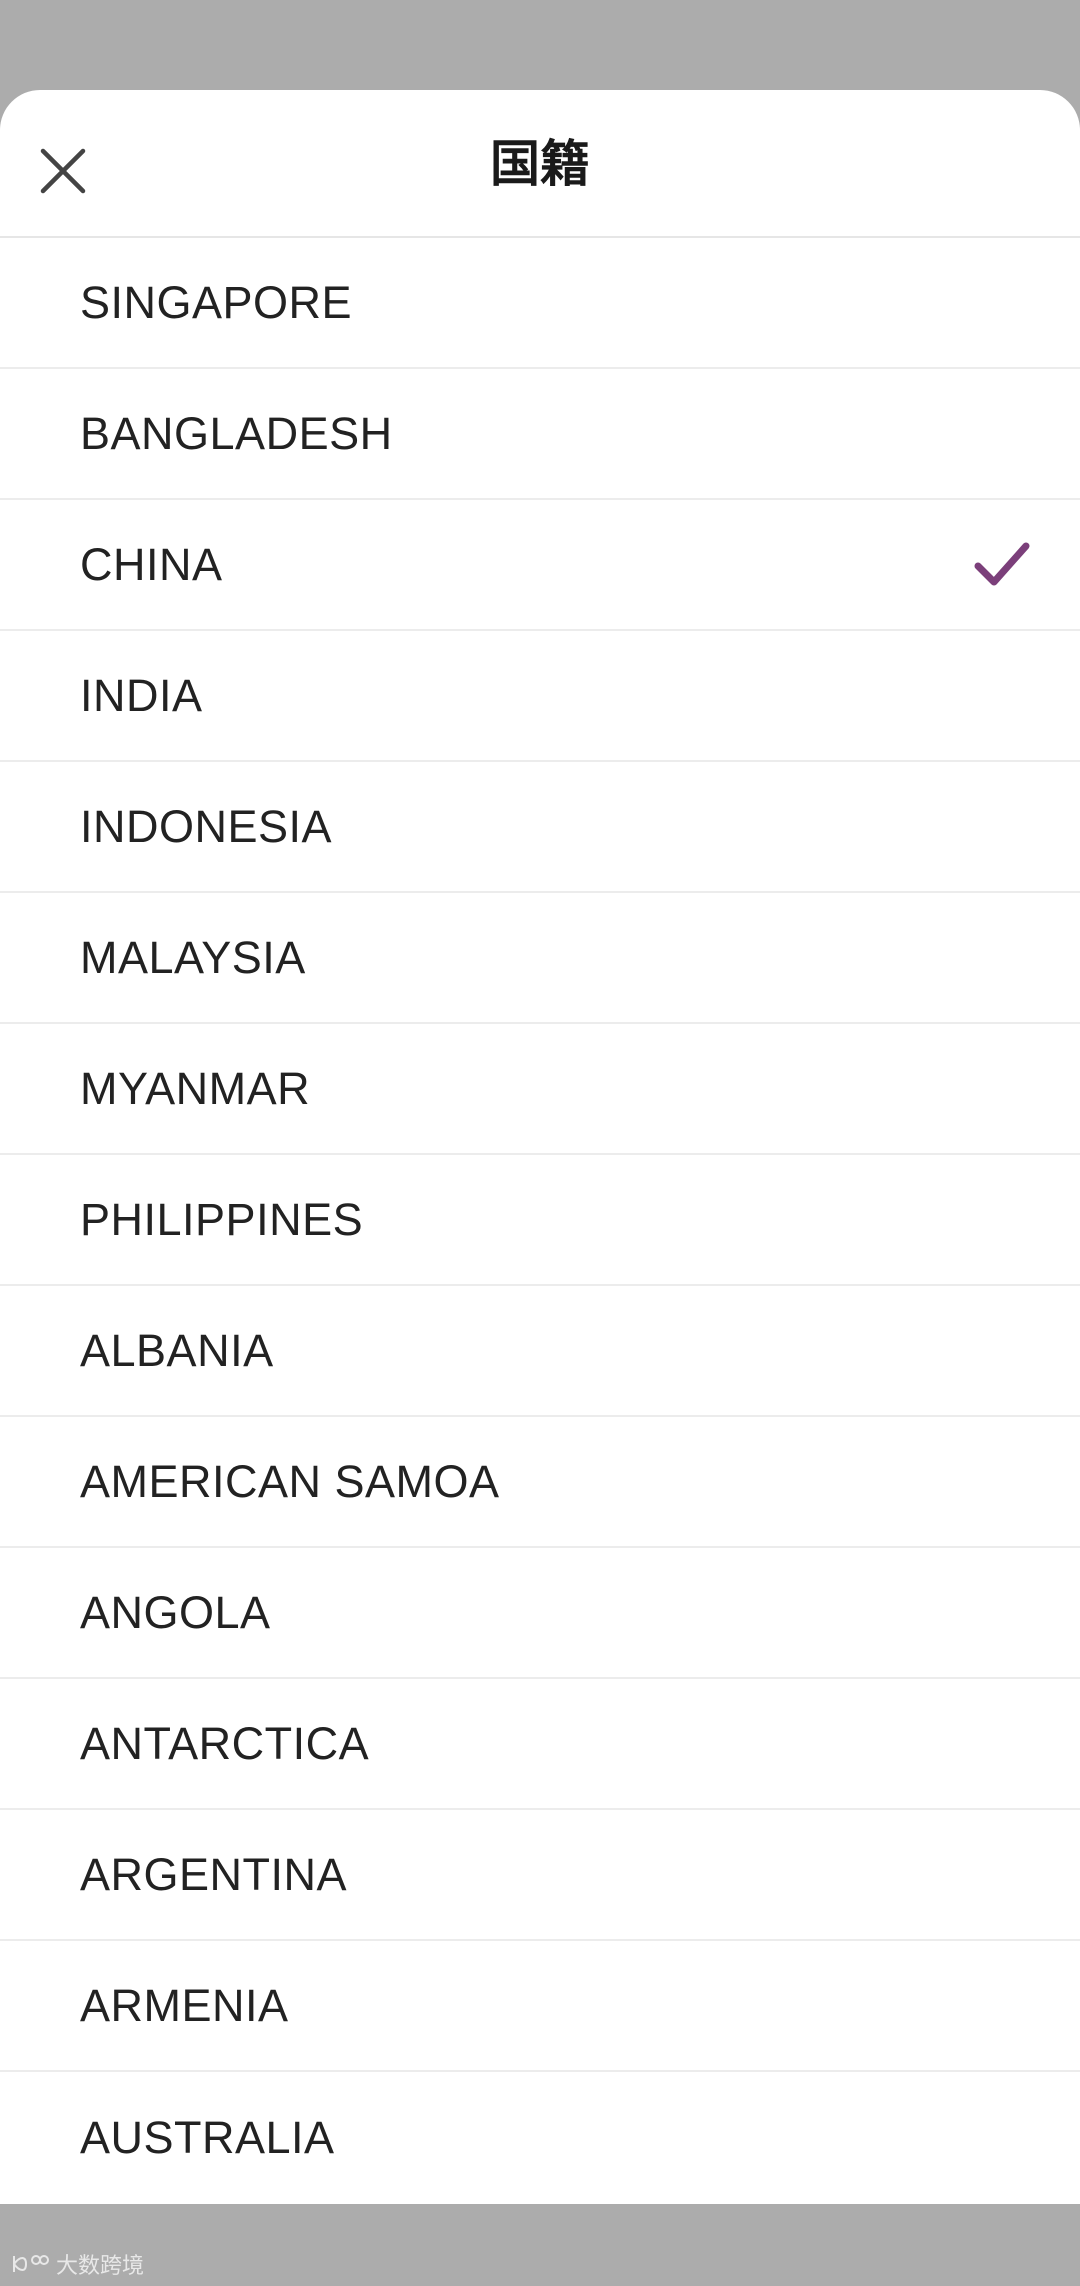 The height and width of the screenshot is (2286, 1080). What do you see at coordinates (184, 2005) in the screenshot?
I see `country-name: ARMENIA` at bounding box center [184, 2005].